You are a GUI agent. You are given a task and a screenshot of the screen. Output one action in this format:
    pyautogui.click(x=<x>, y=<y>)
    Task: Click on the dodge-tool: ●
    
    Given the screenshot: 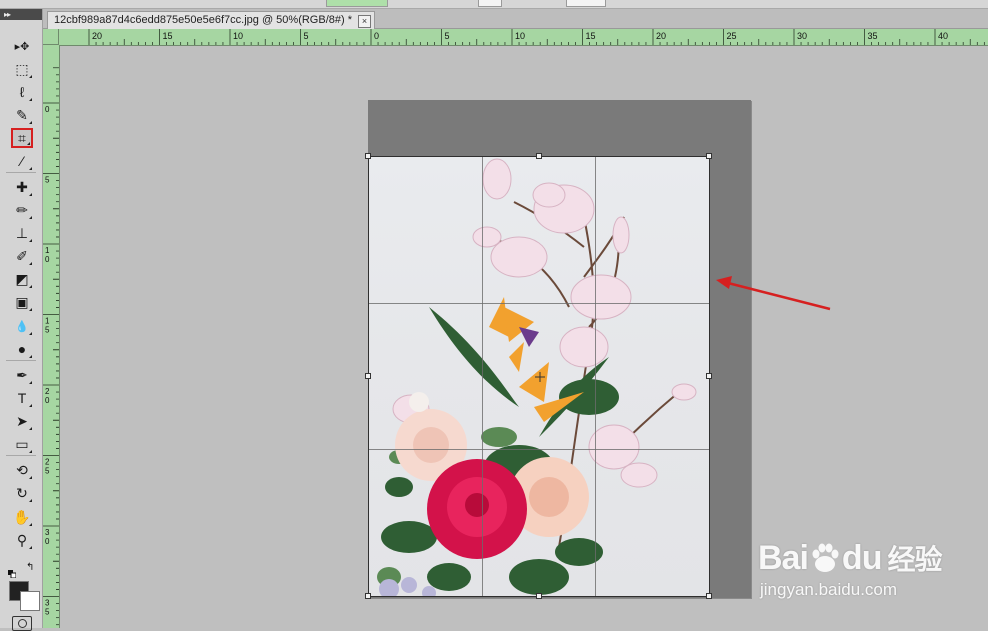 What is the action you would take?
    pyautogui.click(x=22, y=349)
    